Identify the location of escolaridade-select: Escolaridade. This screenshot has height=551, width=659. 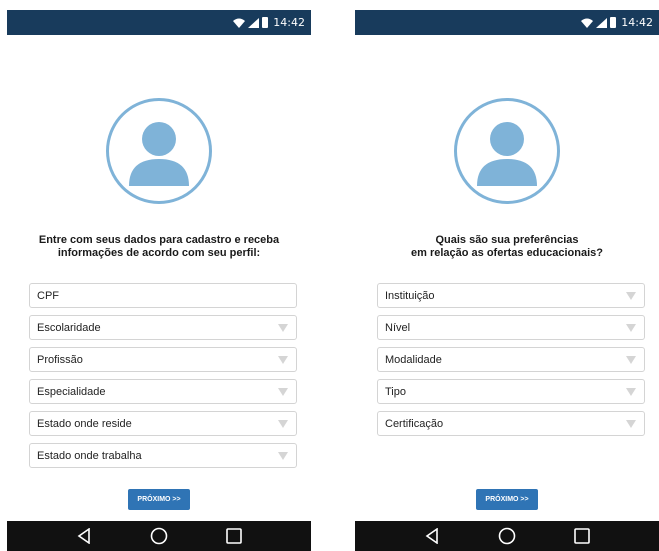
(163, 327).